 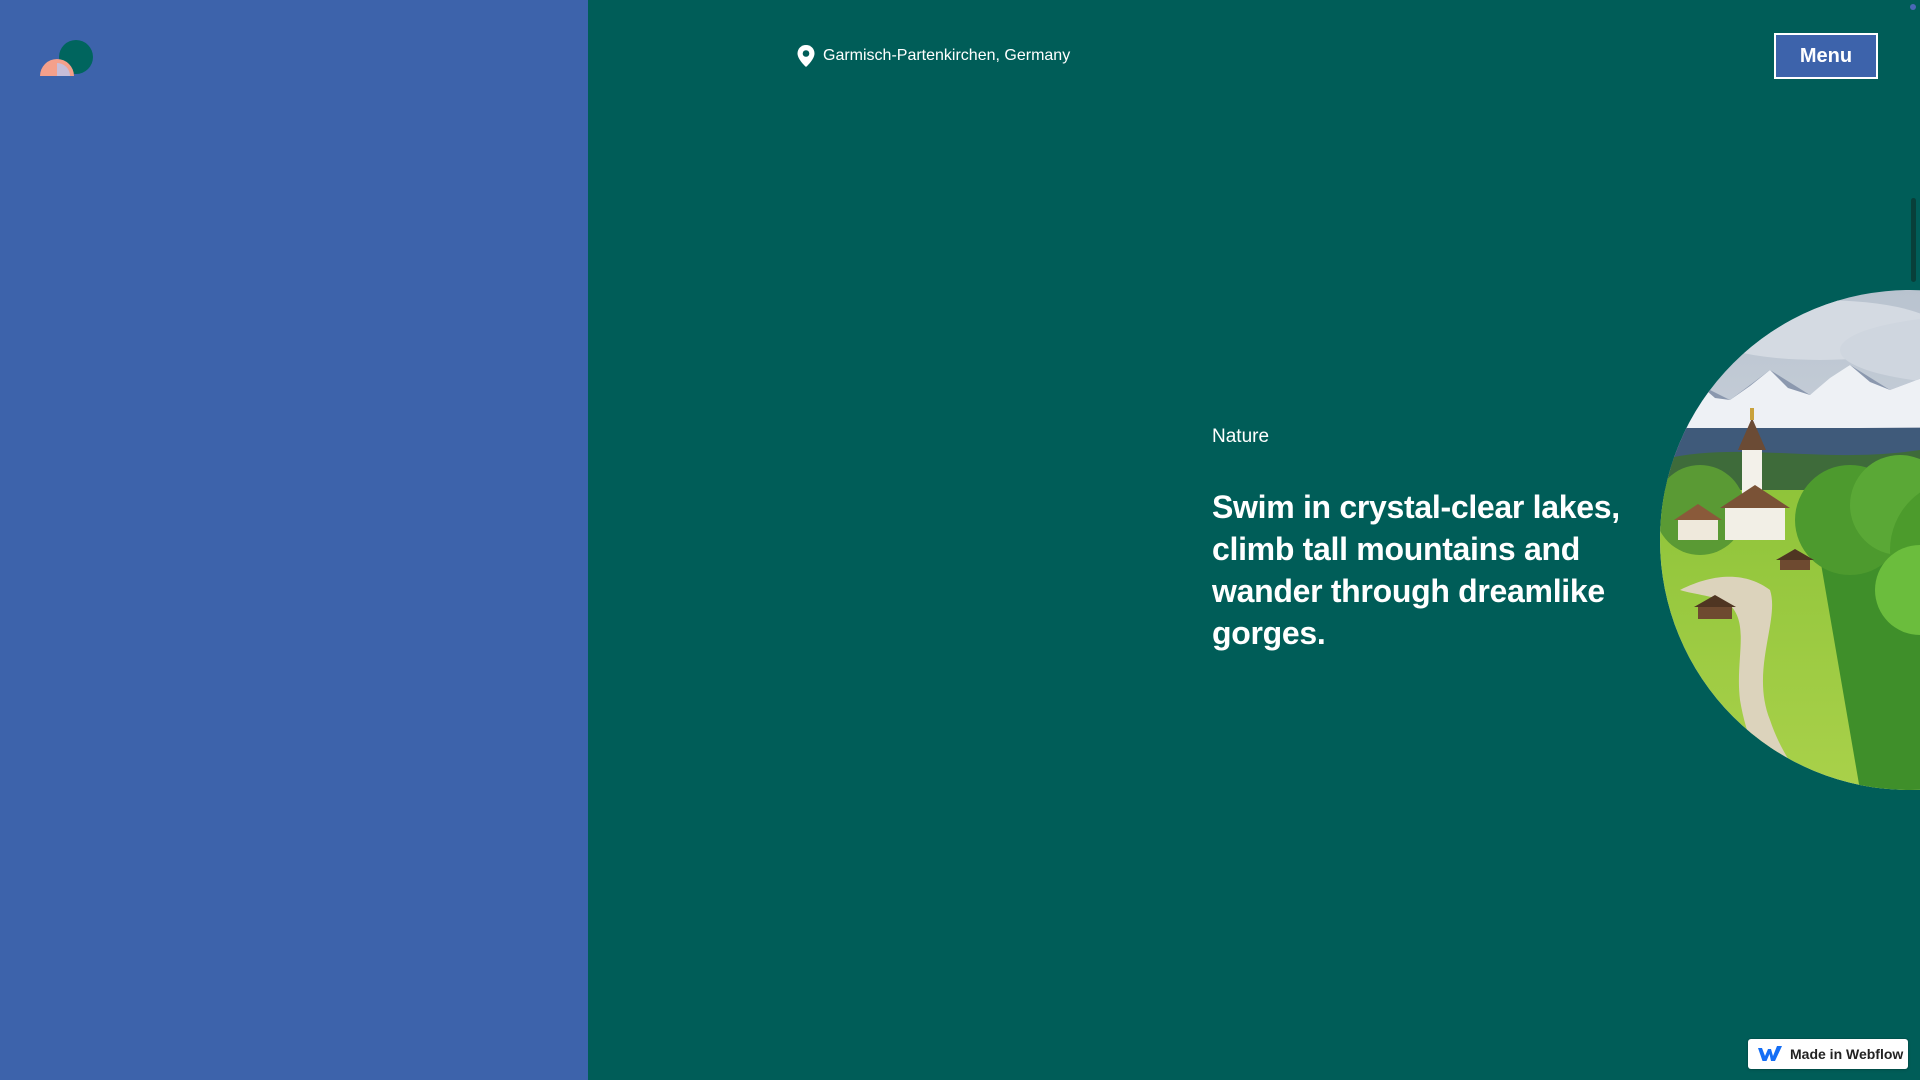 What do you see at coordinates (1913, 7) in the screenshot?
I see `corner-dot` at bounding box center [1913, 7].